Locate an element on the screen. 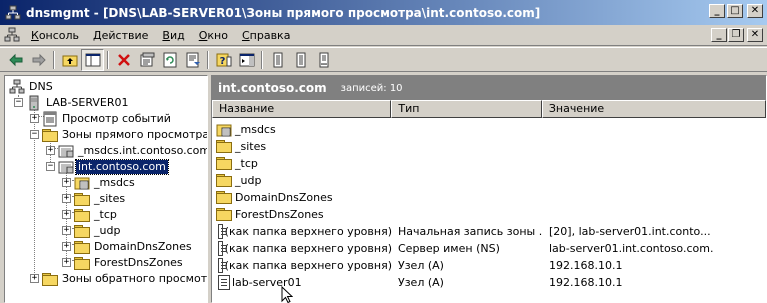 The image size is (767, 303). properties-button is located at coordinates (146, 60).